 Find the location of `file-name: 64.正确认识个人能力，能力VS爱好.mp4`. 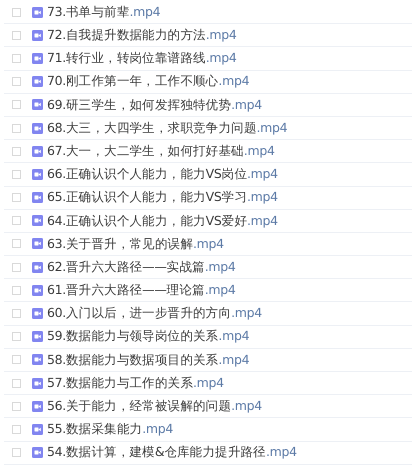

file-name: 64.正确认识个人能力，能力VS爱好.mp4 is located at coordinates (162, 221).